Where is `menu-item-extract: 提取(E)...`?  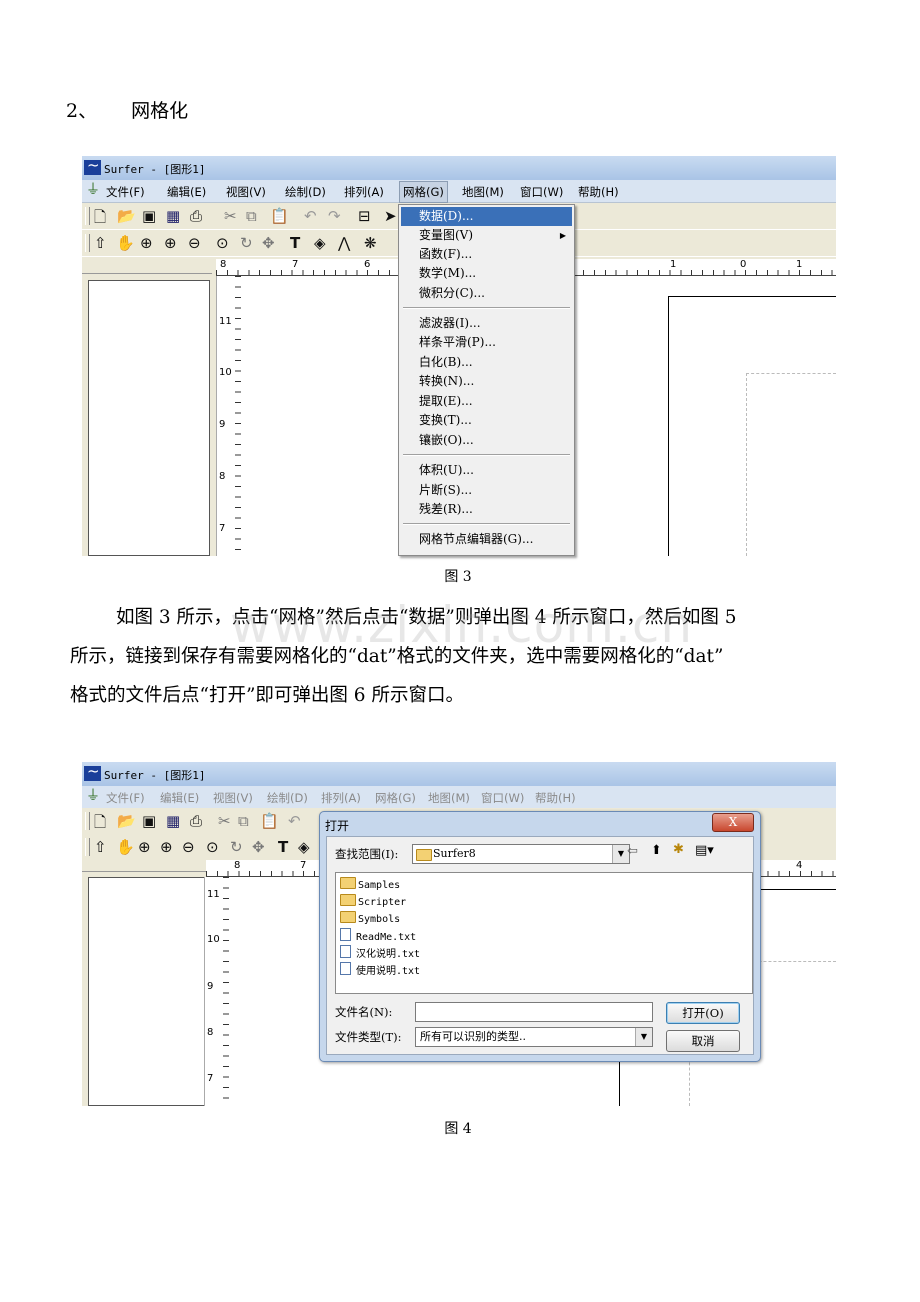 menu-item-extract: 提取(E)... is located at coordinates (486, 401).